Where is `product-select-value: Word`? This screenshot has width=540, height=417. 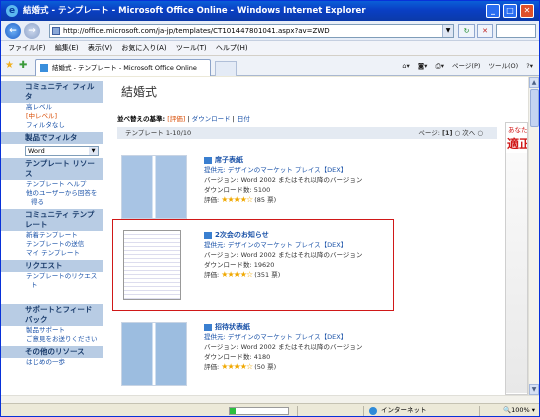 product-select-value: Word is located at coordinates (36, 151).